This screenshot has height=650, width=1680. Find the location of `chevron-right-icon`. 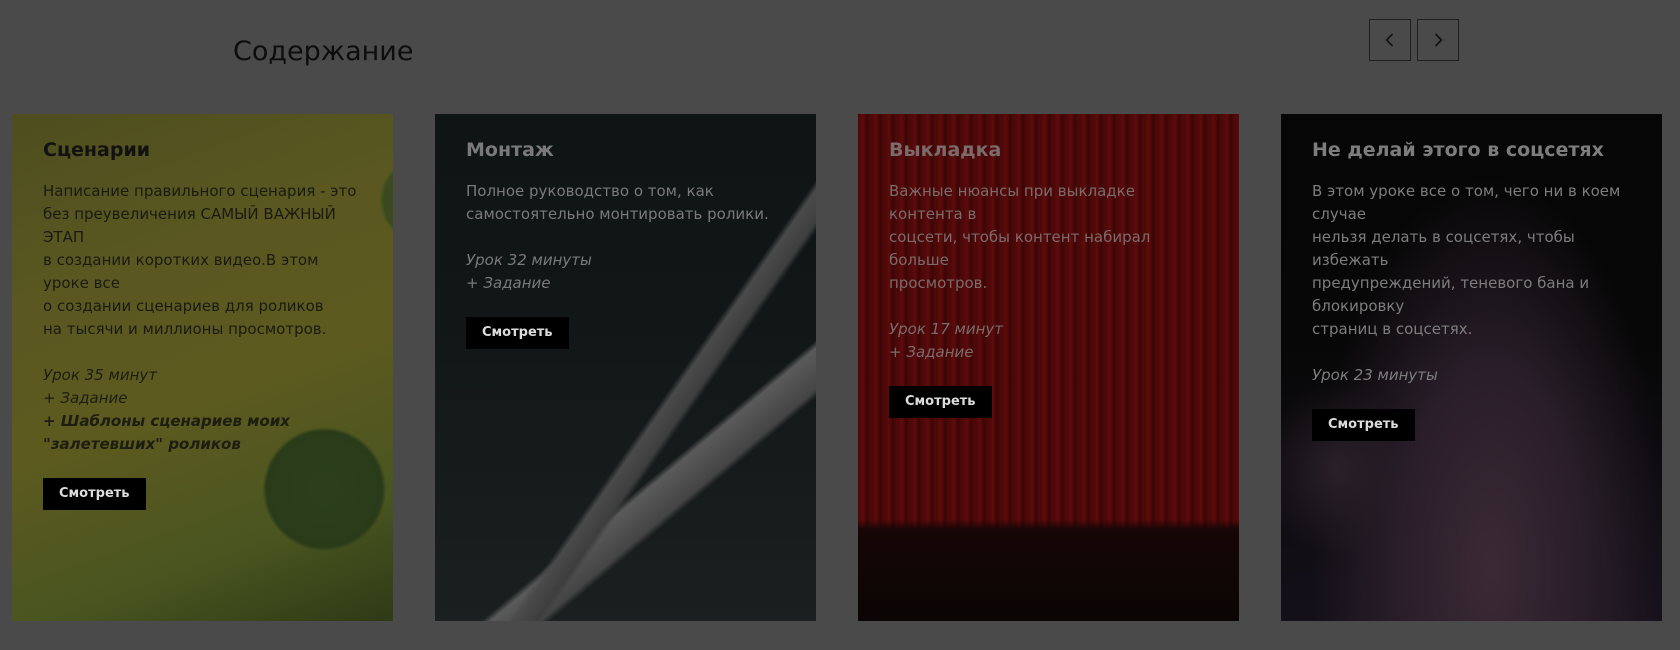

chevron-right-icon is located at coordinates (1438, 40).